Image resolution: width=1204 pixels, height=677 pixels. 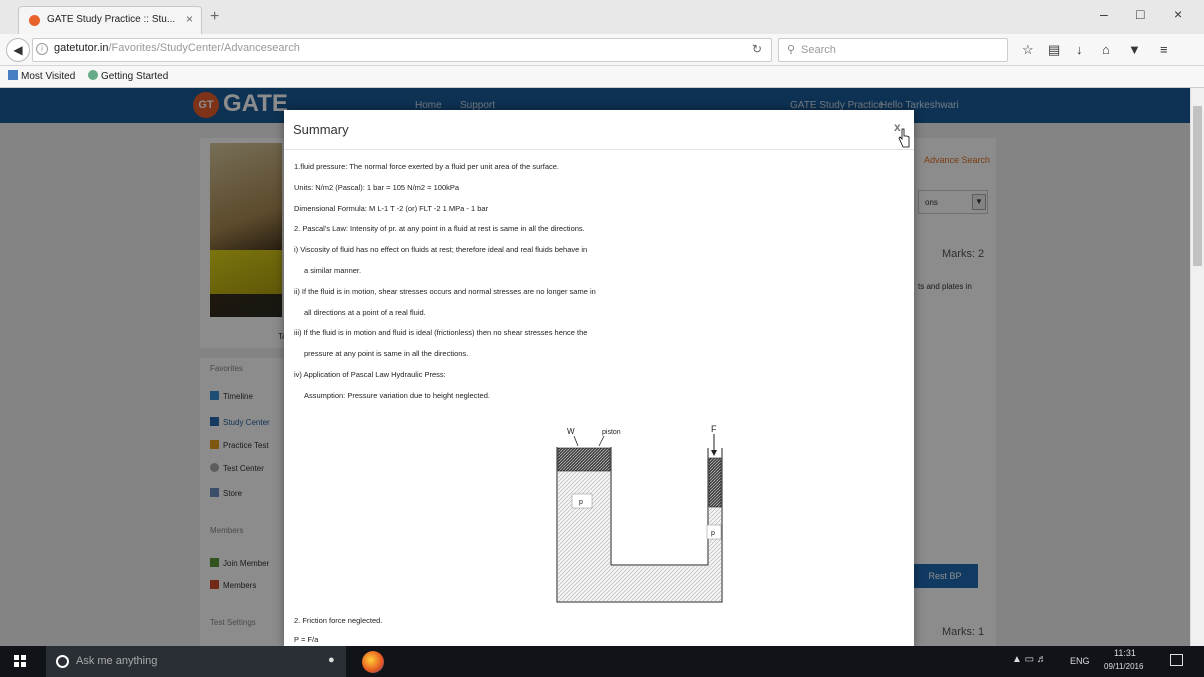 I want to click on tab-close-icon: ×, so click(x=189, y=19).